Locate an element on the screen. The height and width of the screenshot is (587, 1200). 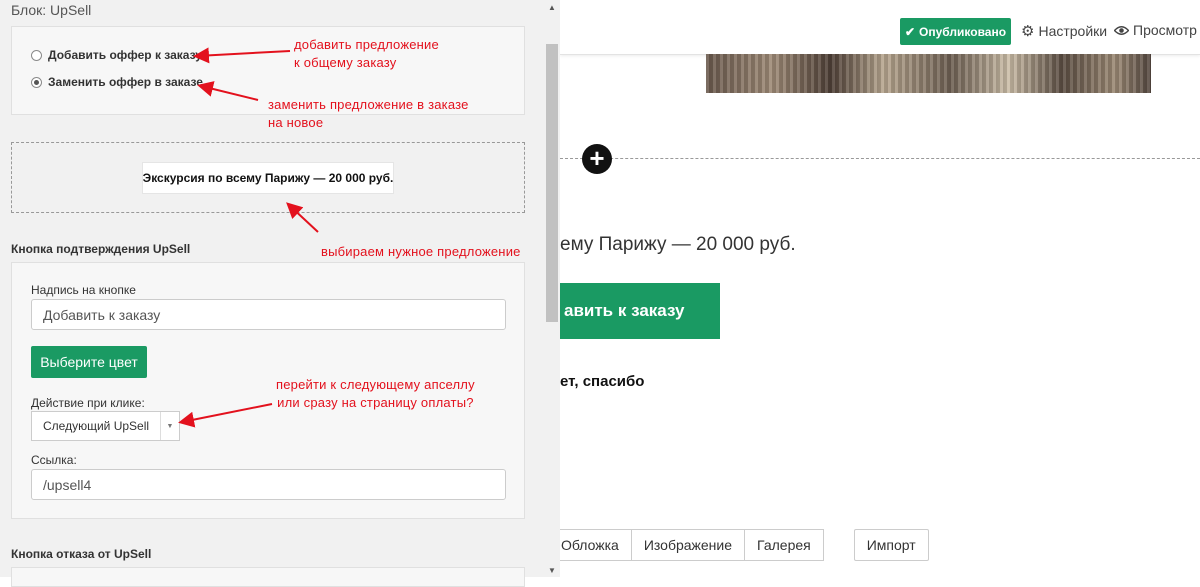
canvas-add-to-order-button: авить к заказу is located at coordinates (640, 311).